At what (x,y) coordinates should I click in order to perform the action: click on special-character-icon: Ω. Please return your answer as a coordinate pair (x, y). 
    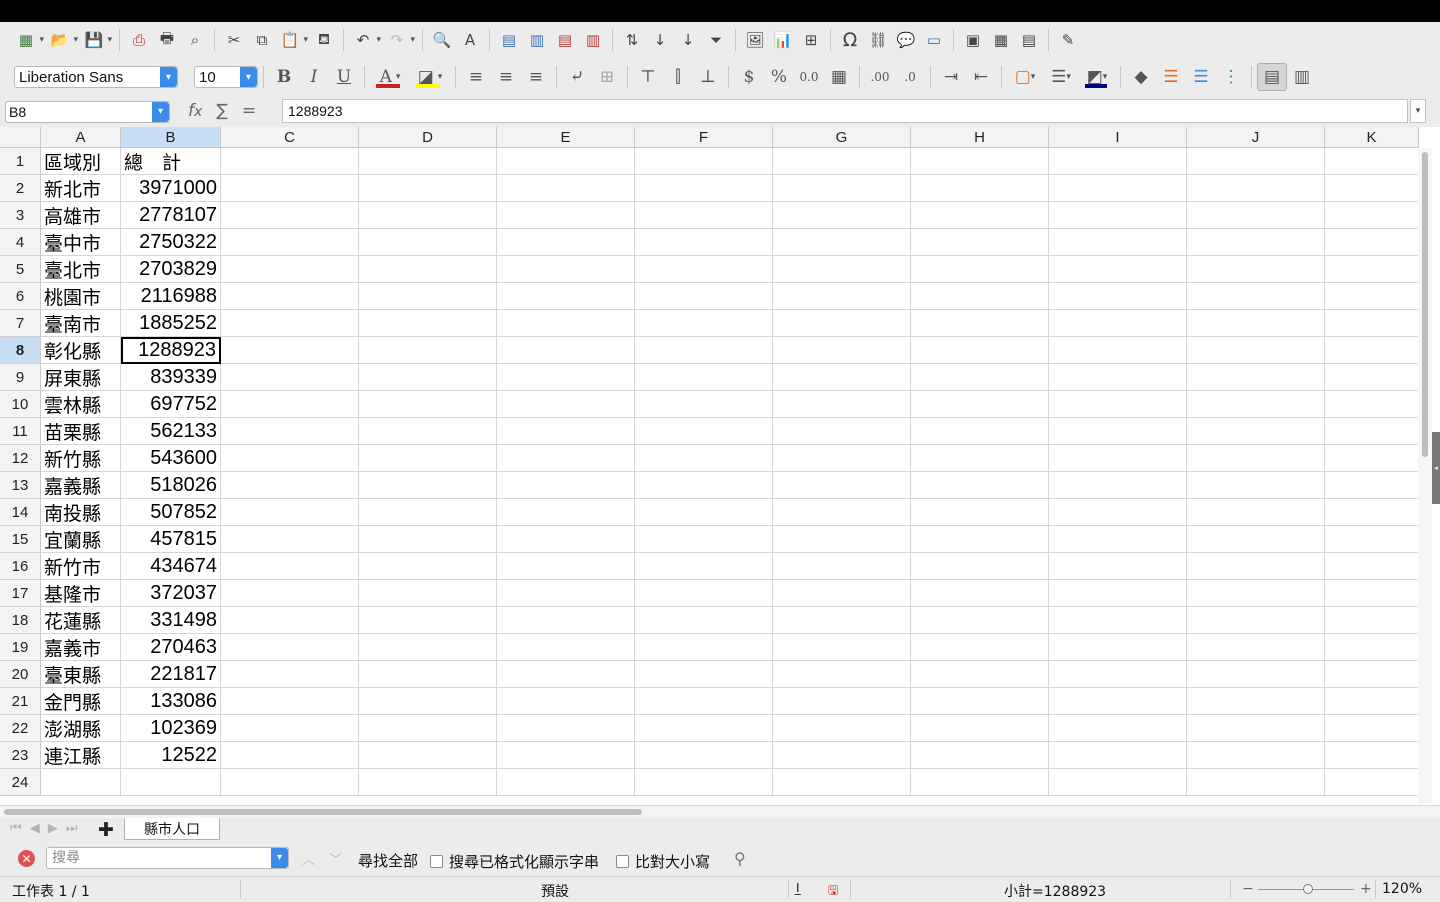
    Looking at the image, I should click on (850, 40).